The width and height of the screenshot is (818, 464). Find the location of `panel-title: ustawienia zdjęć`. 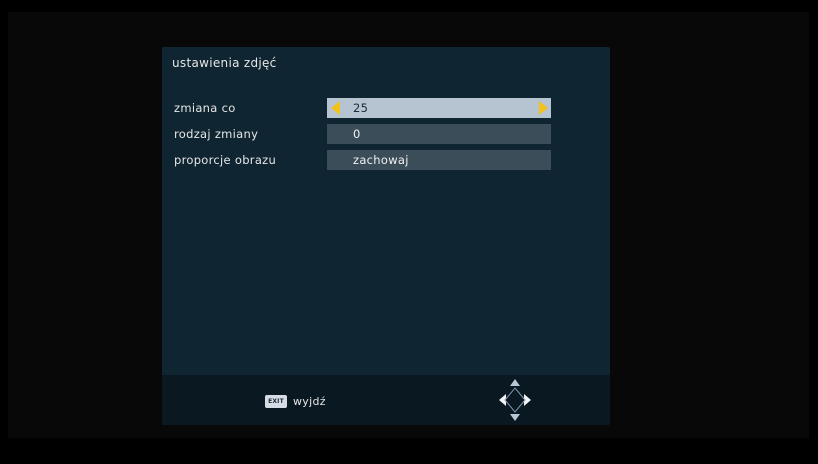

panel-title: ustawienia zdjęć is located at coordinates (224, 63).